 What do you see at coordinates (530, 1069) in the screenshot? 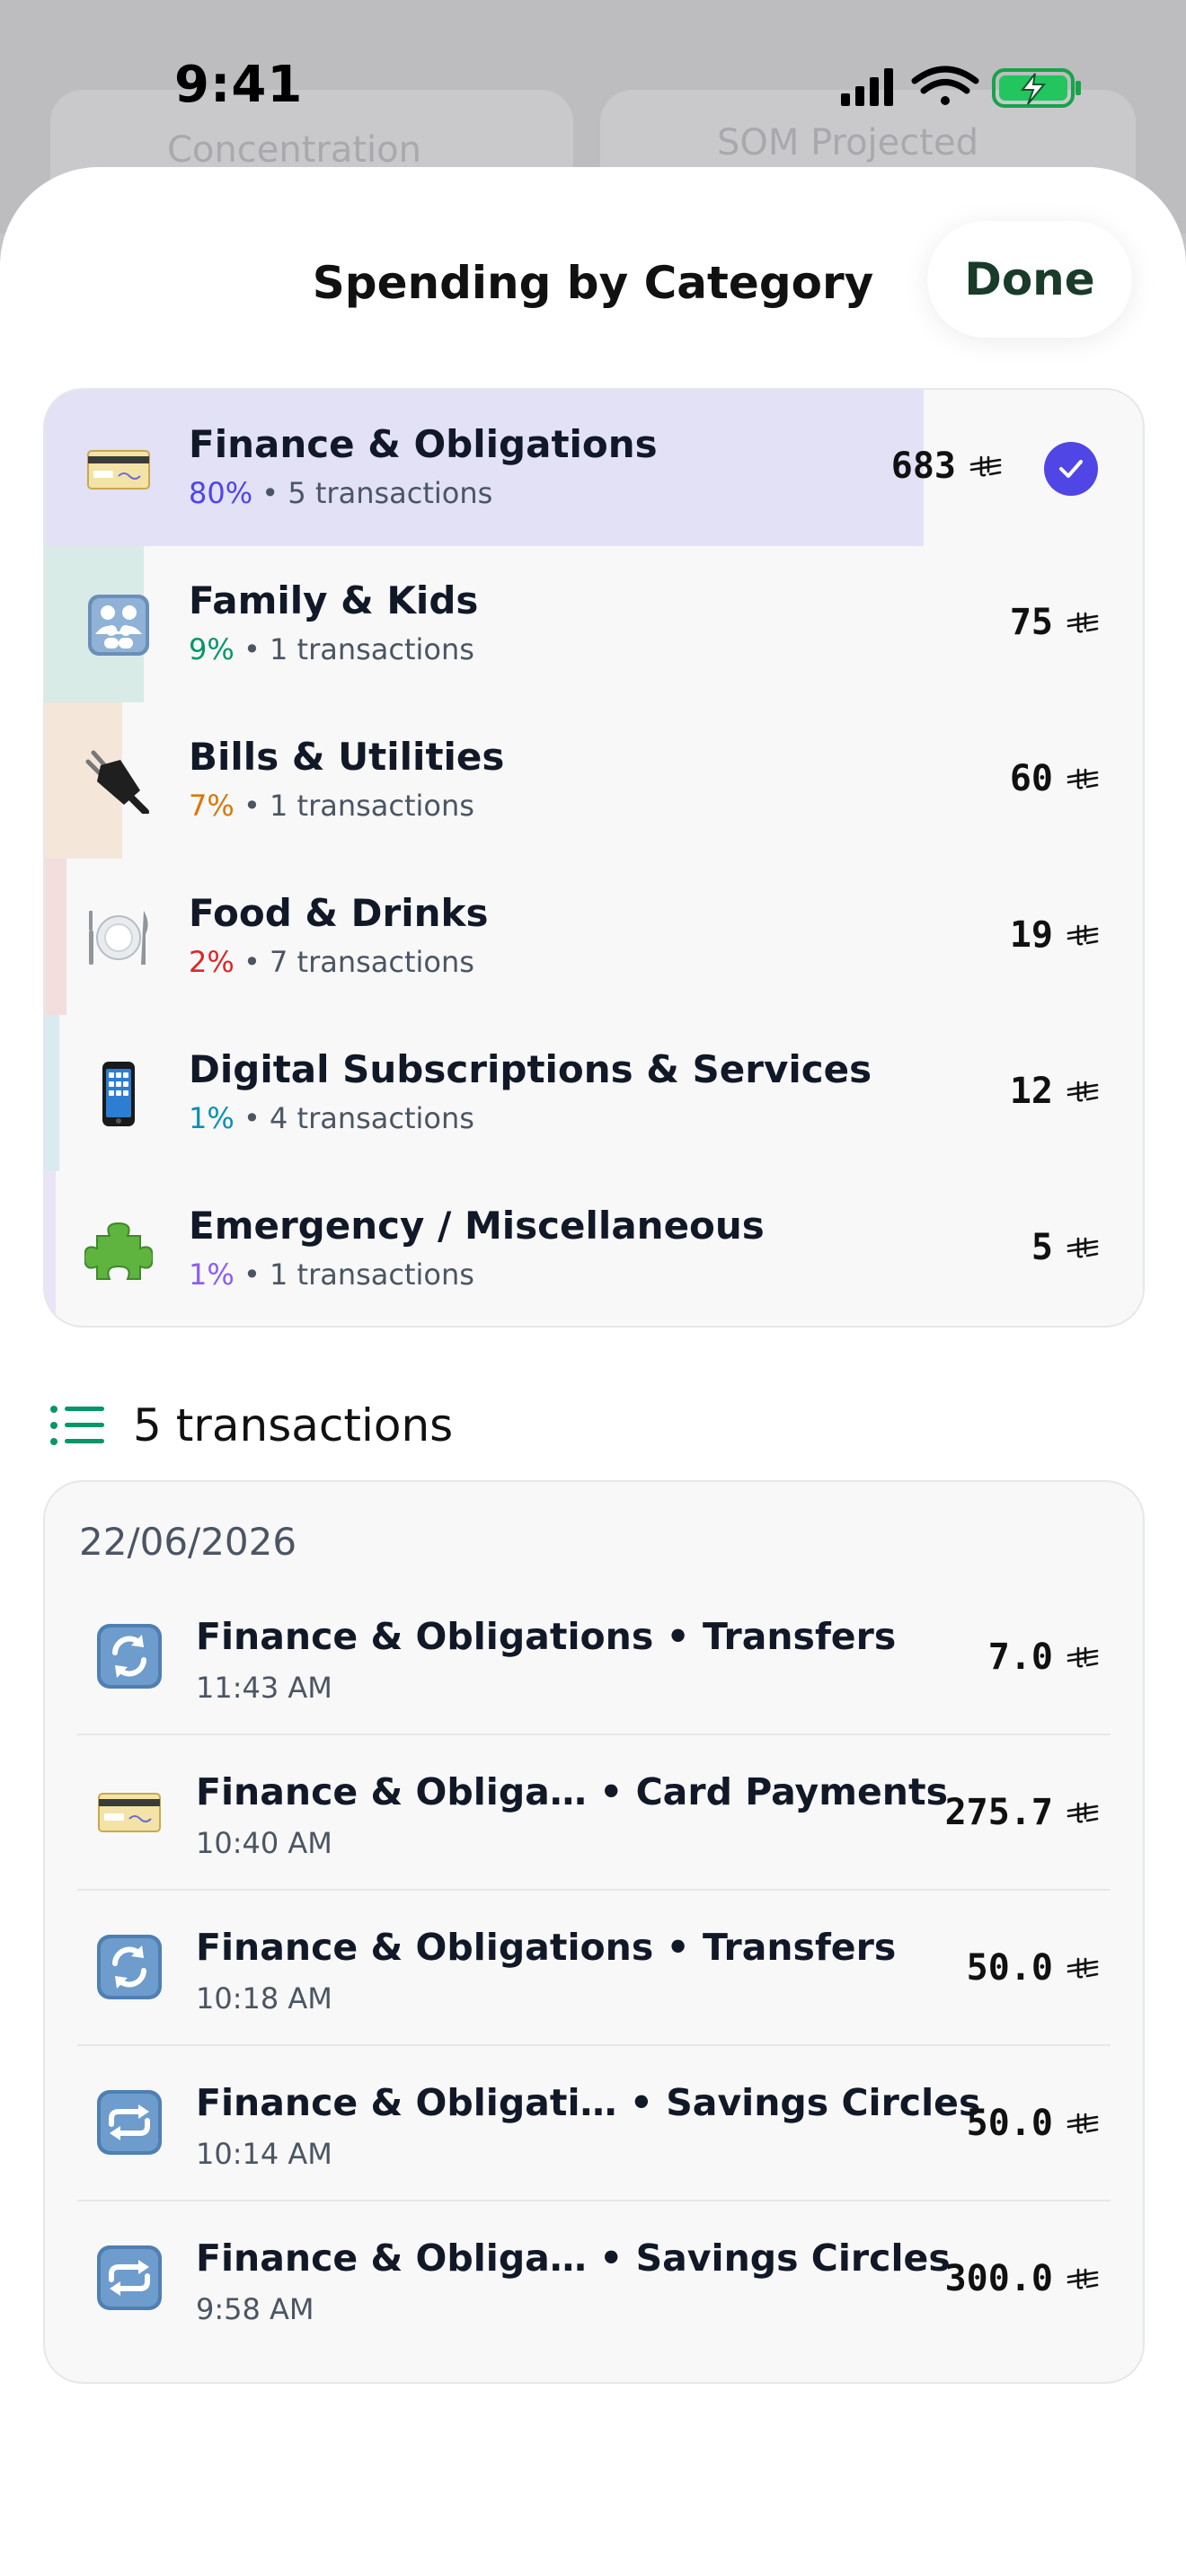
I see `category-name: Digital Subscriptions & Services` at bounding box center [530, 1069].